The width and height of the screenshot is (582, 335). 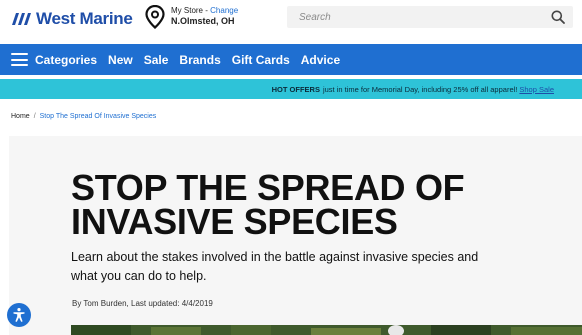 What do you see at coordinates (84, 18) in the screenshot?
I see `logo-text: West Marine` at bounding box center [84, 18].